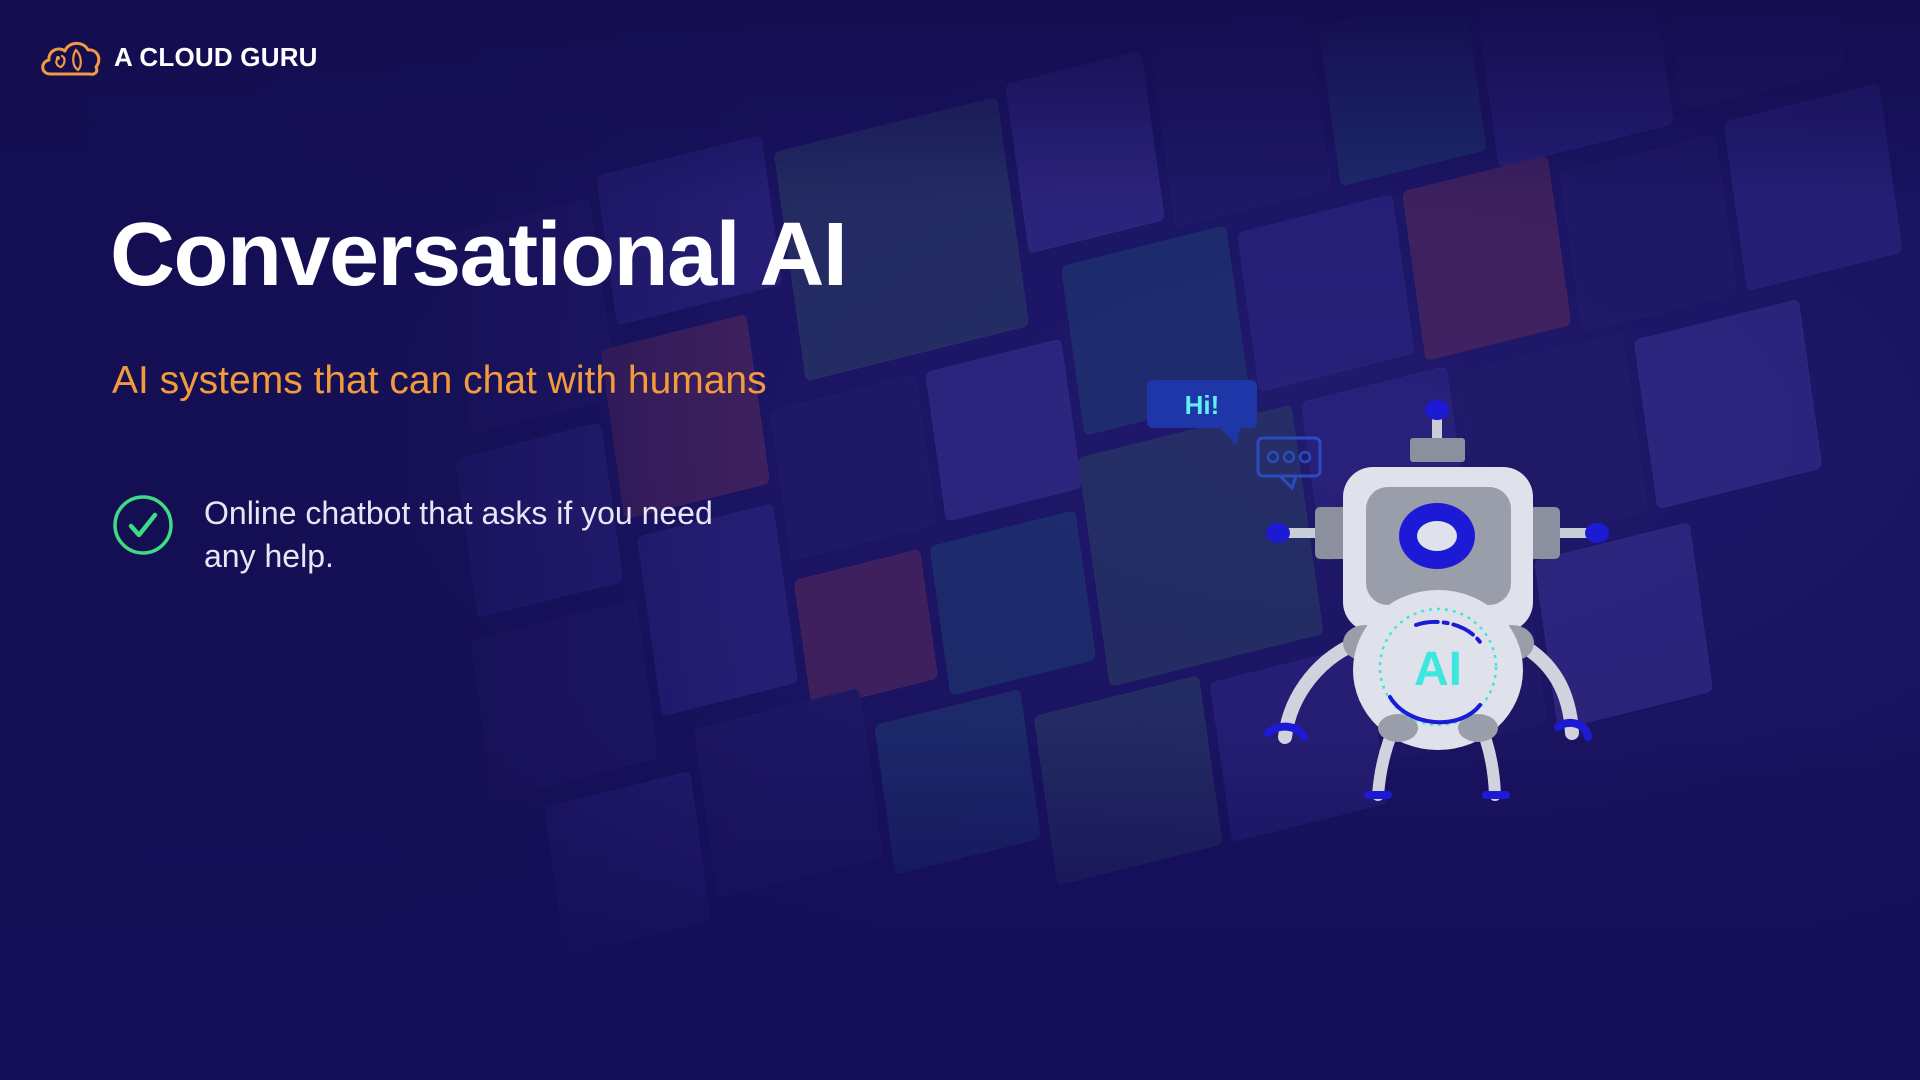 The width and height of the screenshot is (1920, 1080). I want to click on speech-bubble-text: Hi!, so click(1202, 405).